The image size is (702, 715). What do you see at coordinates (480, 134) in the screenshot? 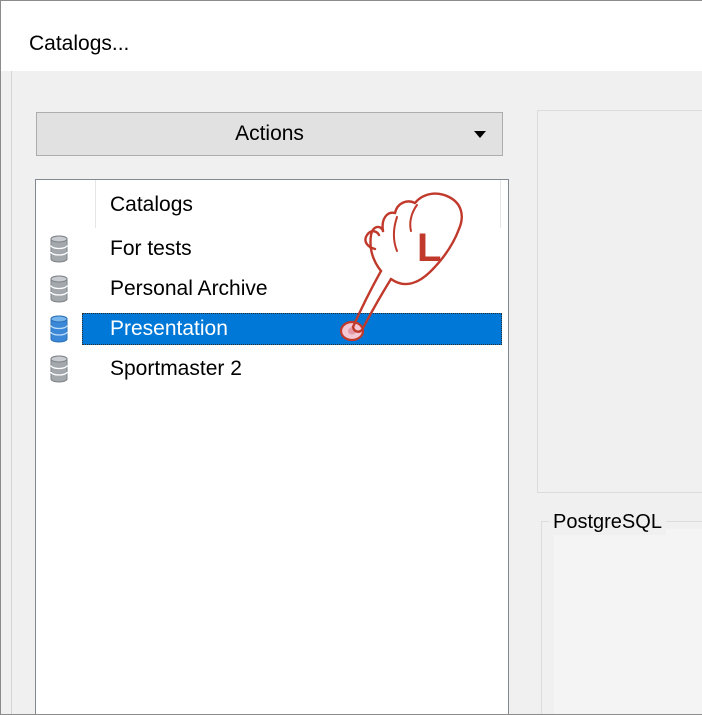
I see `chevron-down-icon` at bounding box center [480, 134].